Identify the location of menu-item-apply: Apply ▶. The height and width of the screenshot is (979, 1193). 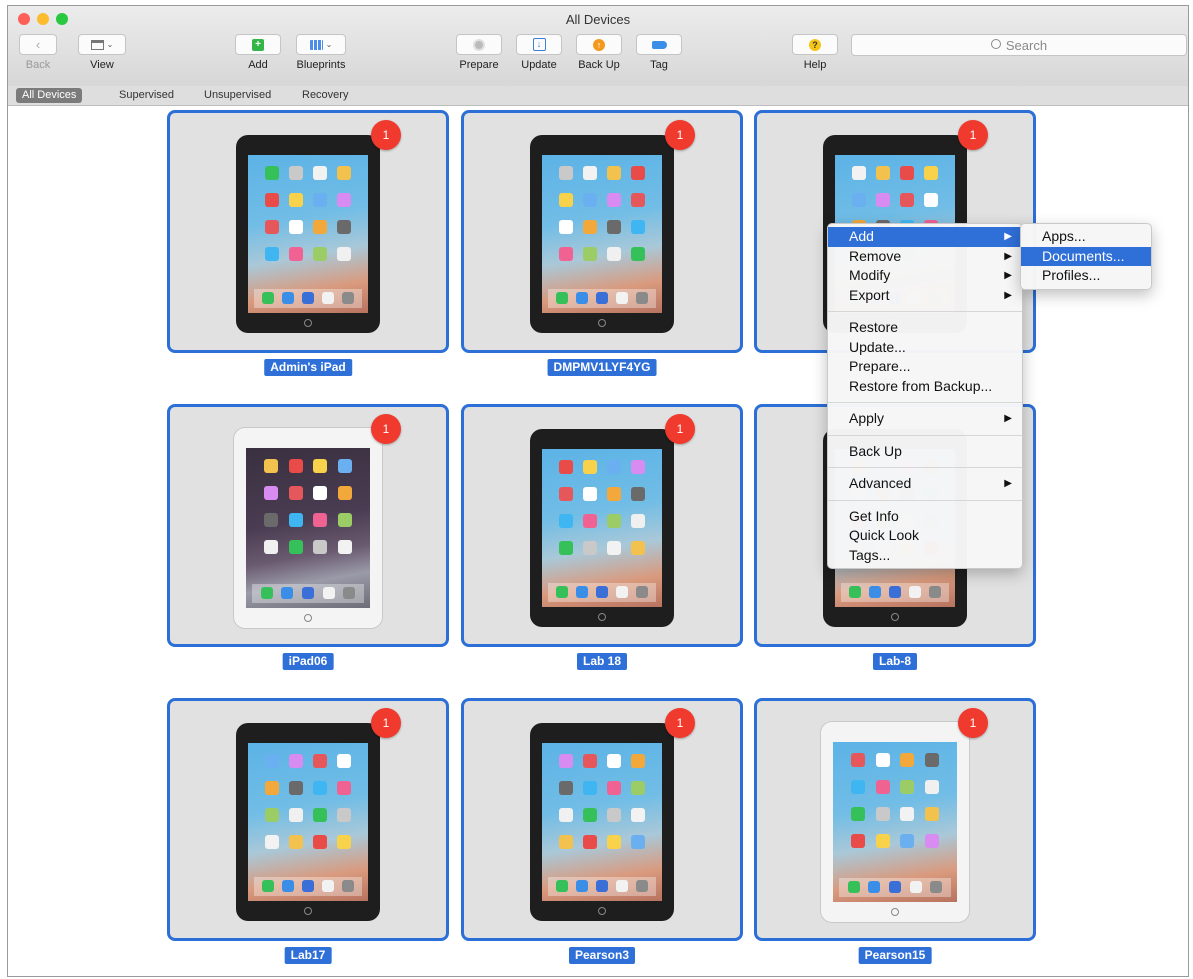
(925, 419).